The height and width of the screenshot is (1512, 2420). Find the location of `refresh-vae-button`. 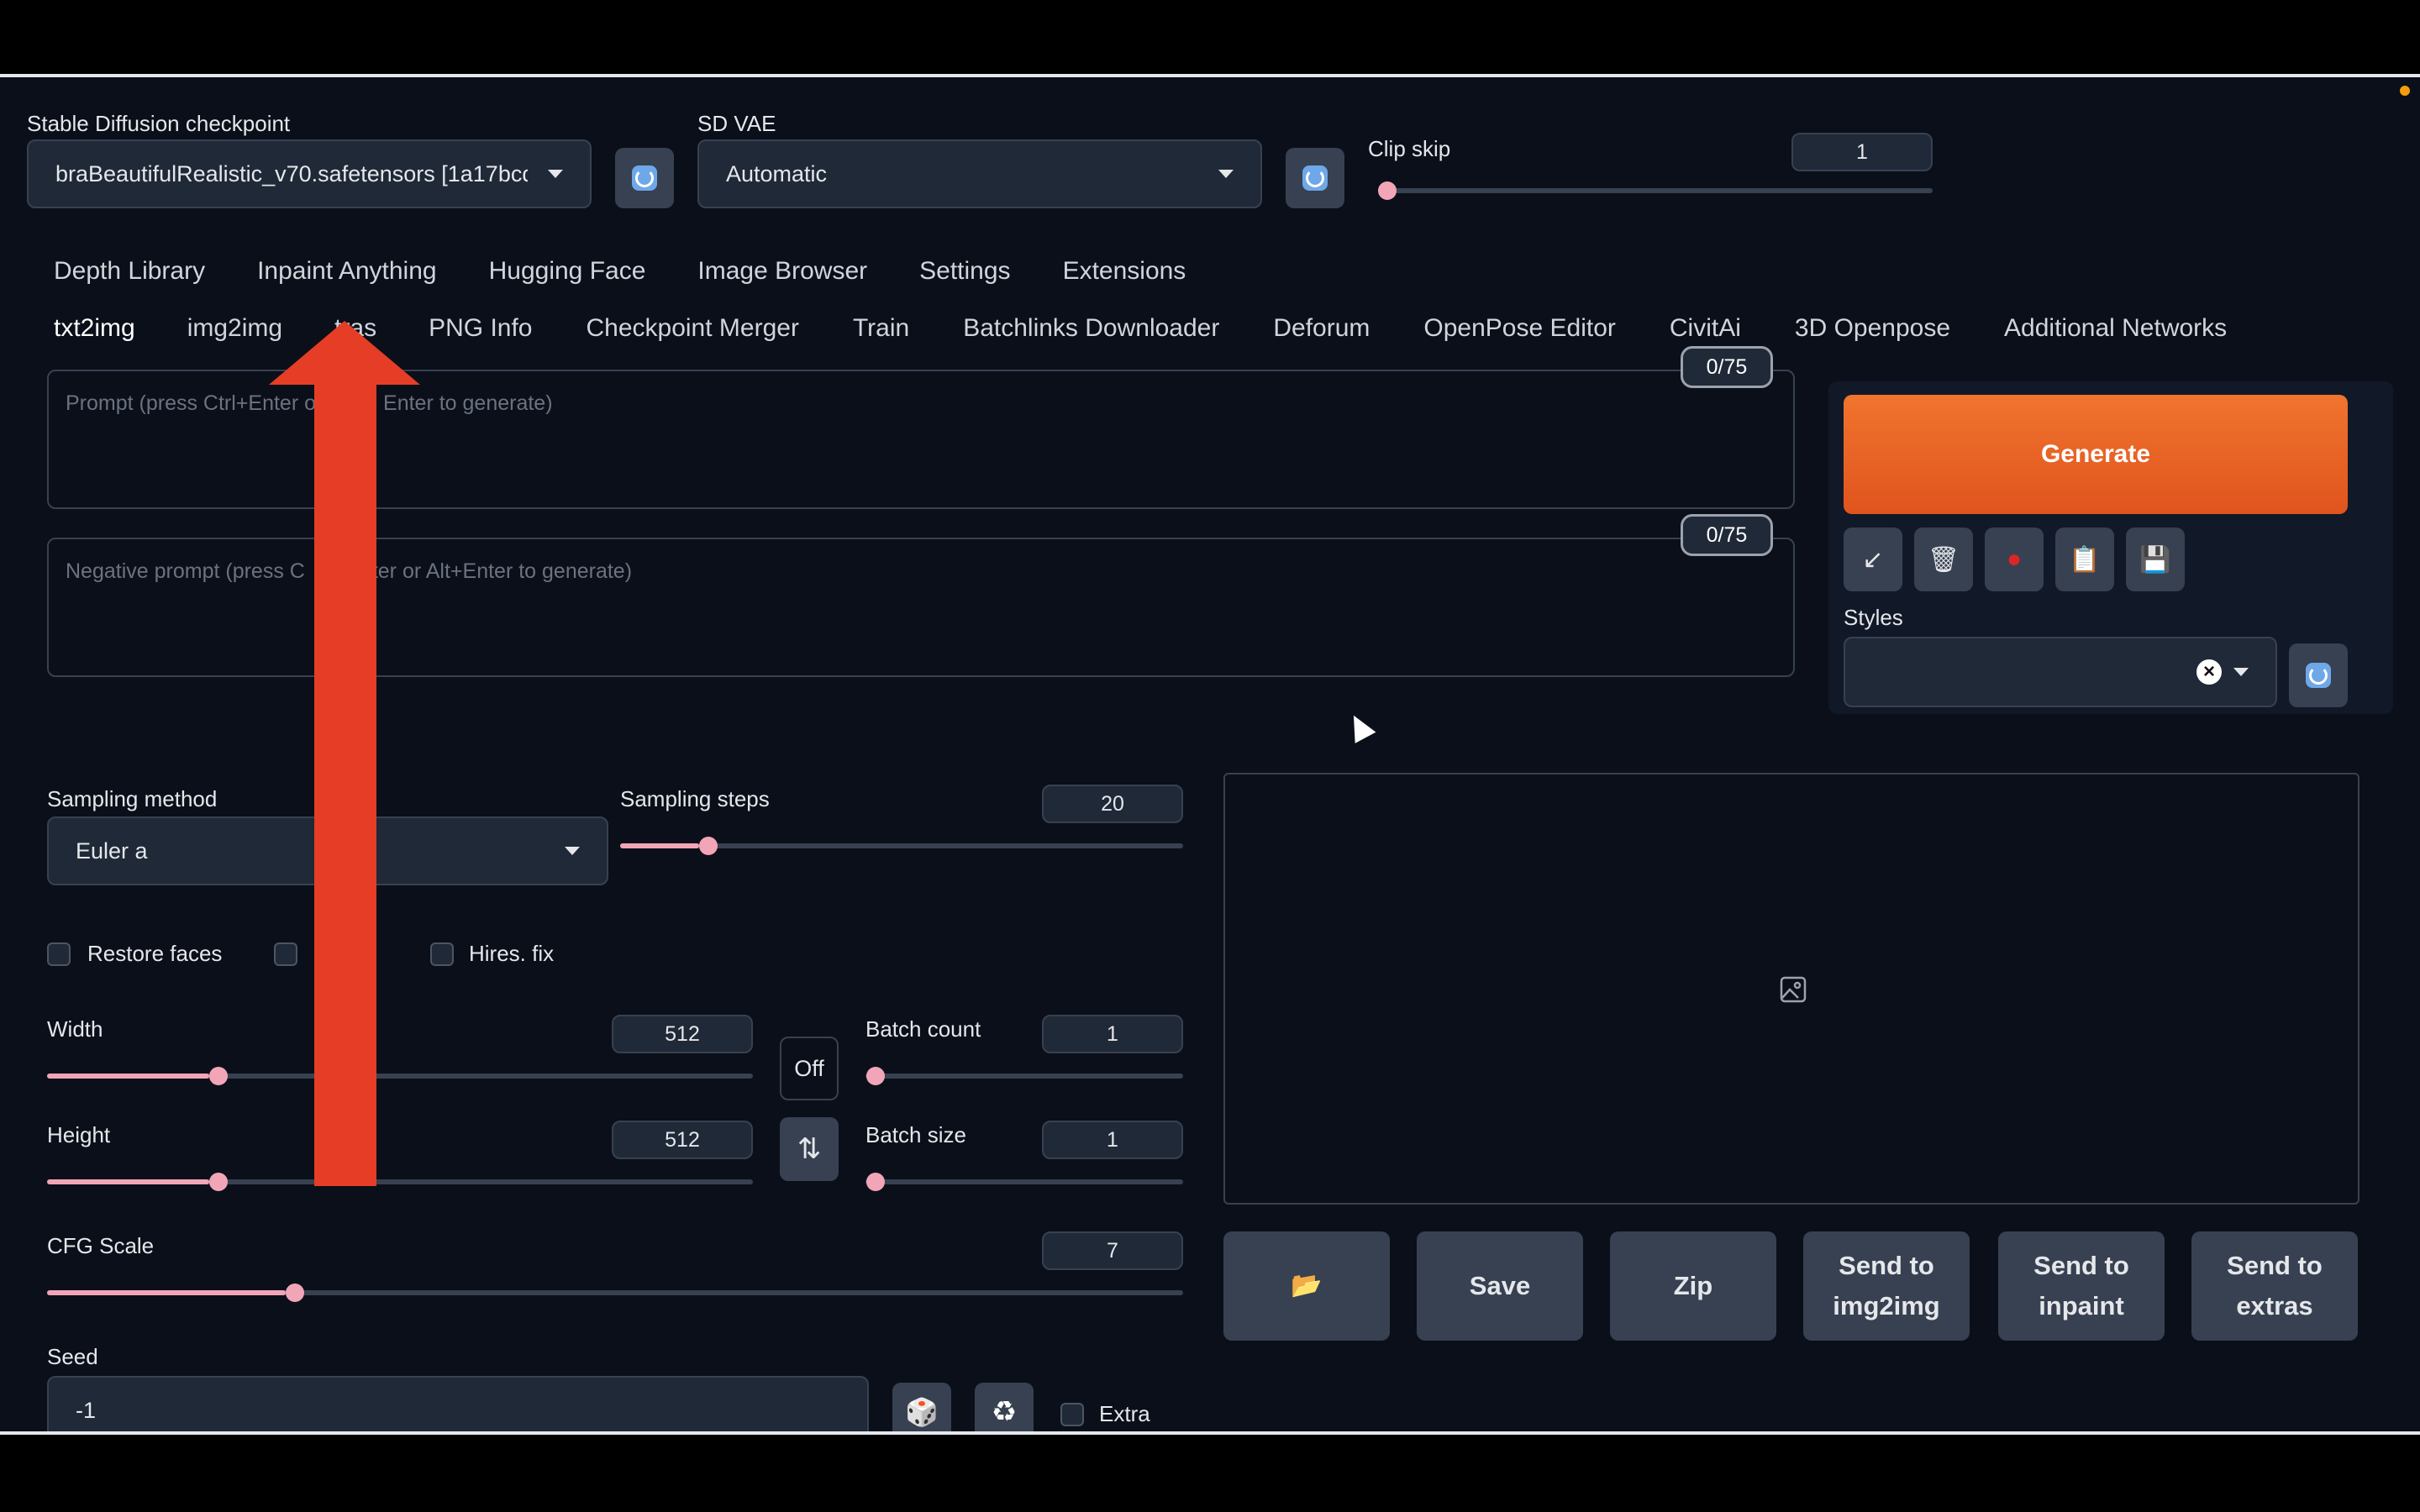

refresh-vae-button is located at coordinates (1315, 178).